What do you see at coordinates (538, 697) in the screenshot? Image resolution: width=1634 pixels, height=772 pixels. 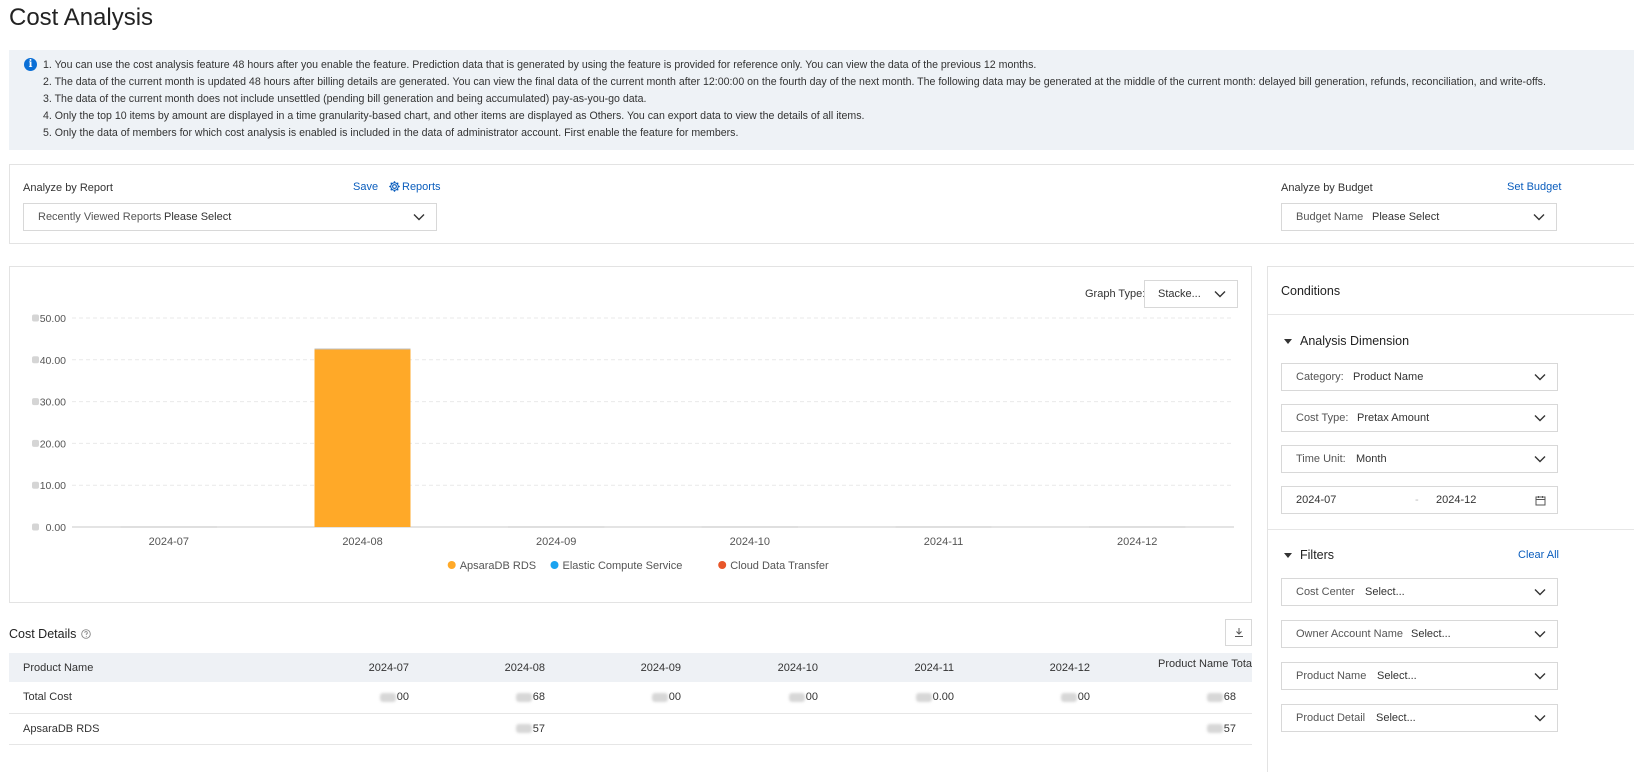 I see `cell-value: 68` at bounding box center [538, 697].